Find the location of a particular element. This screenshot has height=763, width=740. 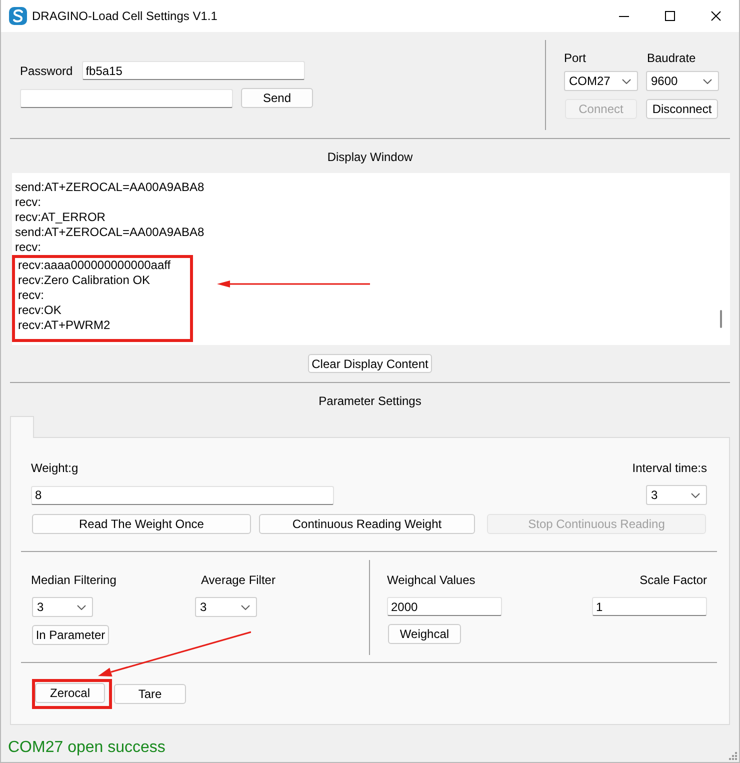

resize-grip-icon is located at coordinates (733, 756).